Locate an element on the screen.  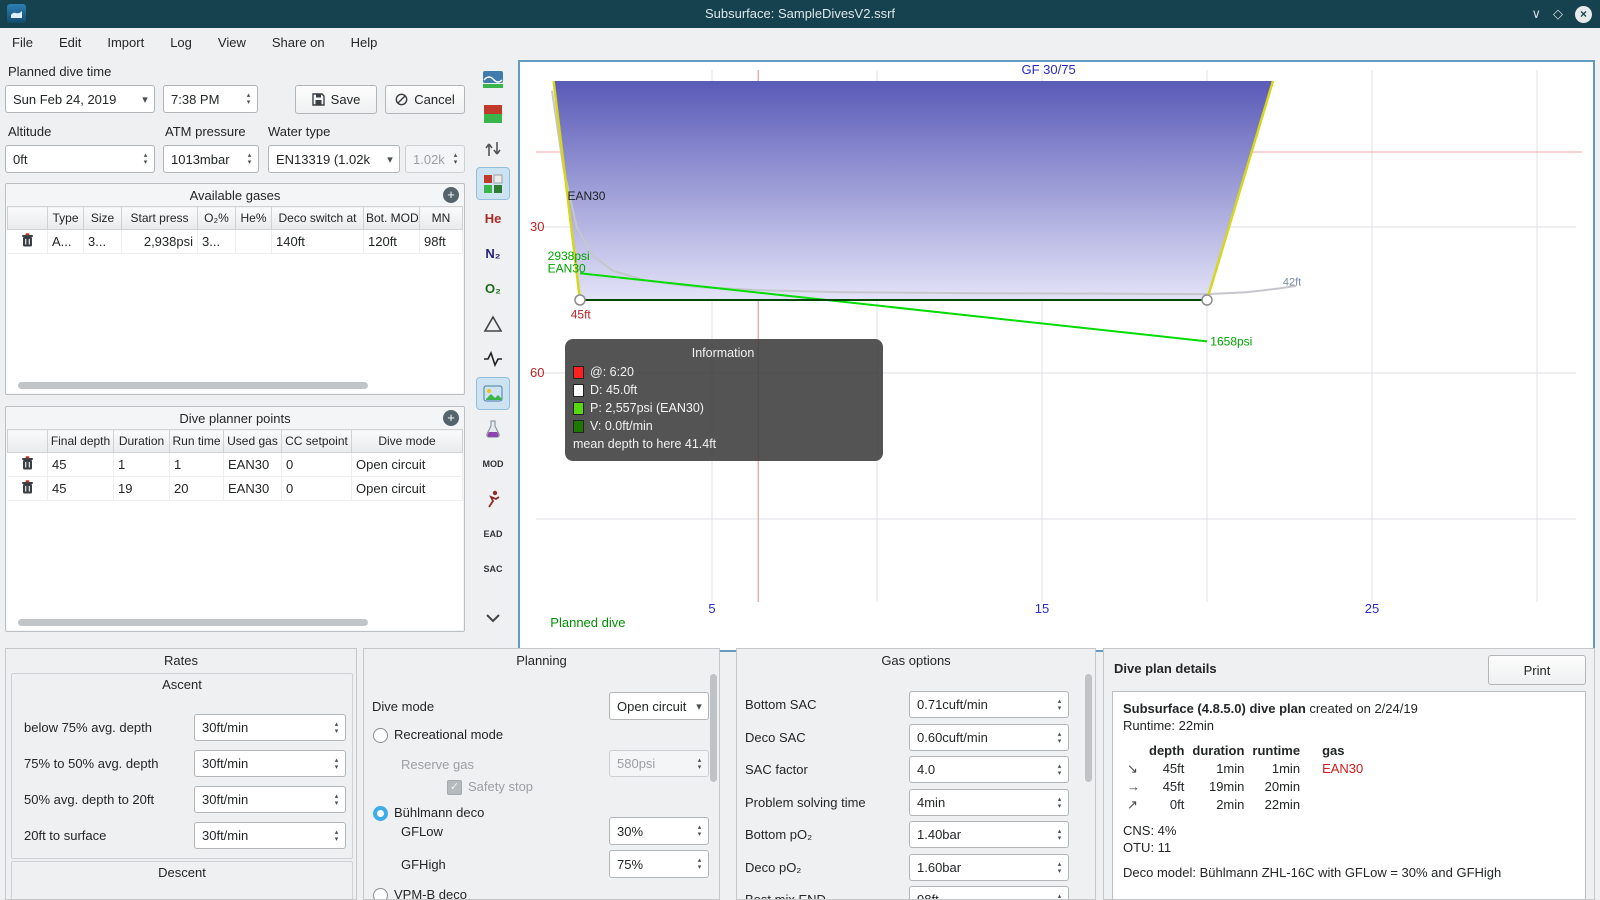
gflow-spinner: 30% ▴ ▾ is located at coordinates (659, 831).